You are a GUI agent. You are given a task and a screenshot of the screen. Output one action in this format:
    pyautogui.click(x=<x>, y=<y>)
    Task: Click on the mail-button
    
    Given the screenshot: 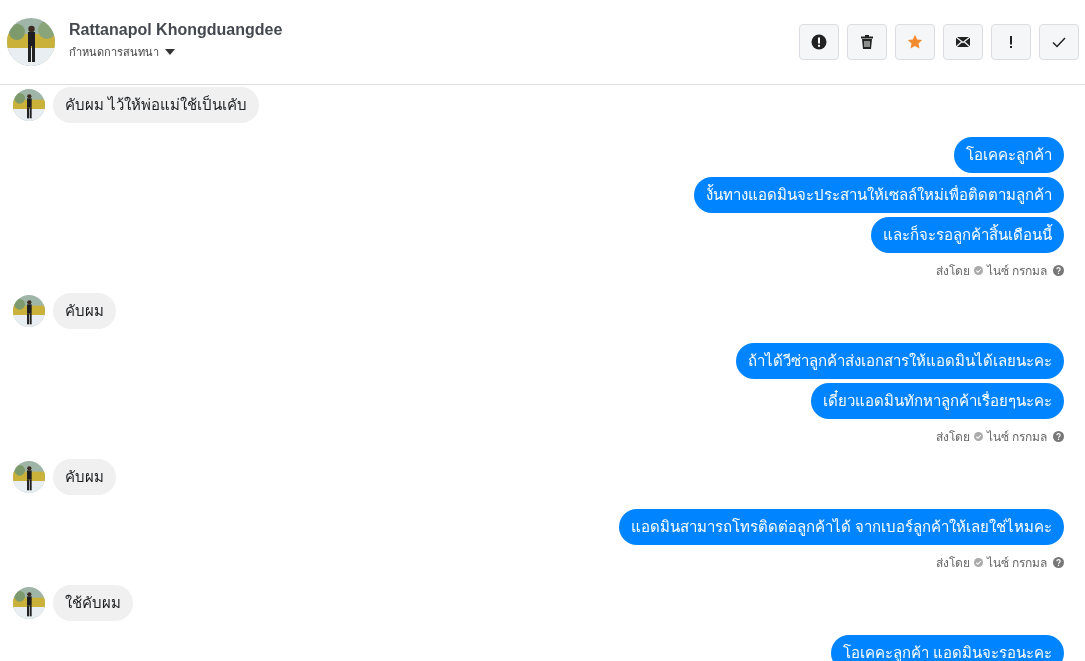 What is the action you would take?
    pyautogui.click(x=963, y=42)
    